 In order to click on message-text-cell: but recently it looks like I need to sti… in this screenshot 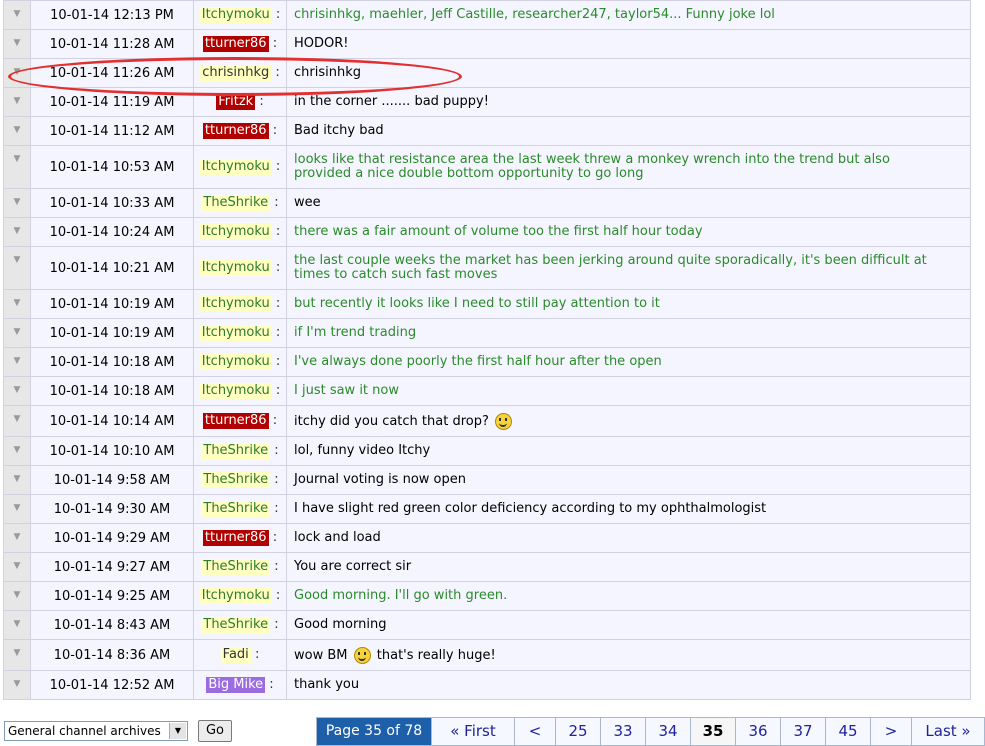, I will do `click(628, 304)`.